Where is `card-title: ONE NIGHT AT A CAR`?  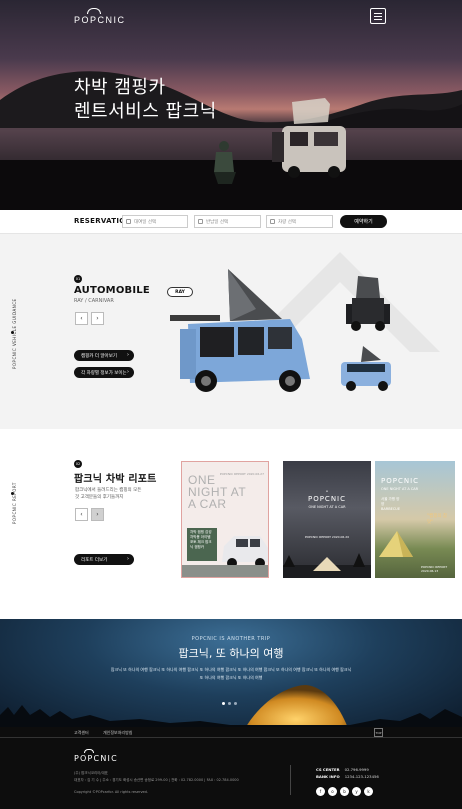 card-title: ONE NIGHT AT A CAR is located at coordinates (217, 492).